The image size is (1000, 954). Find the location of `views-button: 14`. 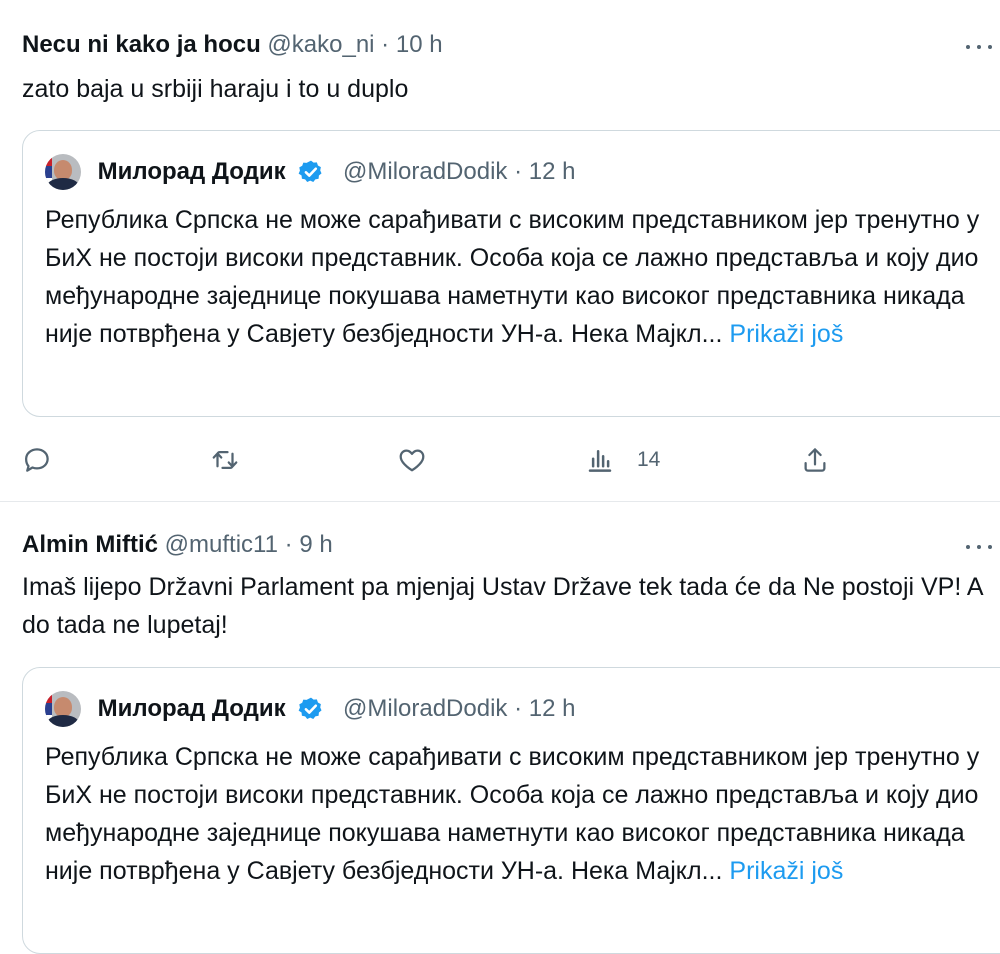

views-button: 14 is located at coordinates (622, 460).